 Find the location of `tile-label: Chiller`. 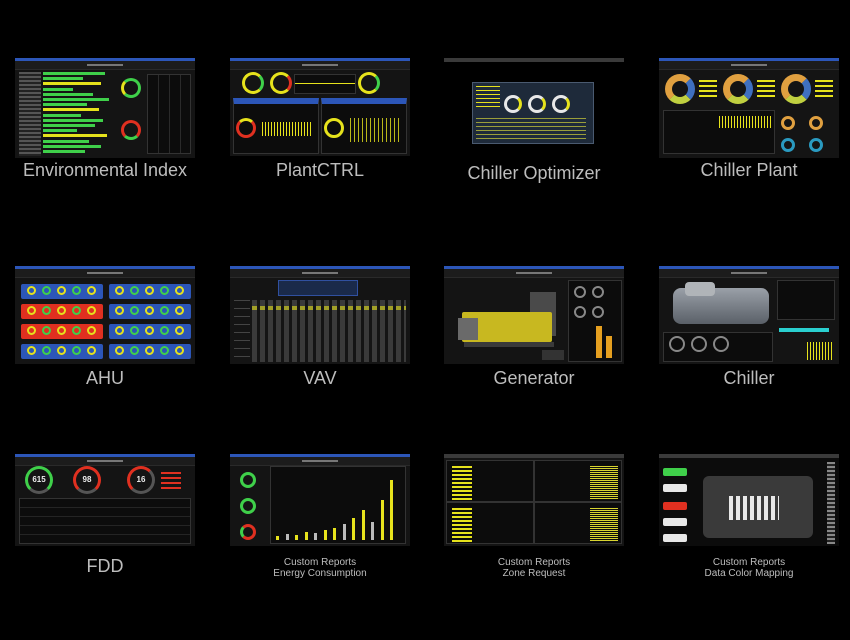

tile-label: Chiller is located at coordinates (749, 378).